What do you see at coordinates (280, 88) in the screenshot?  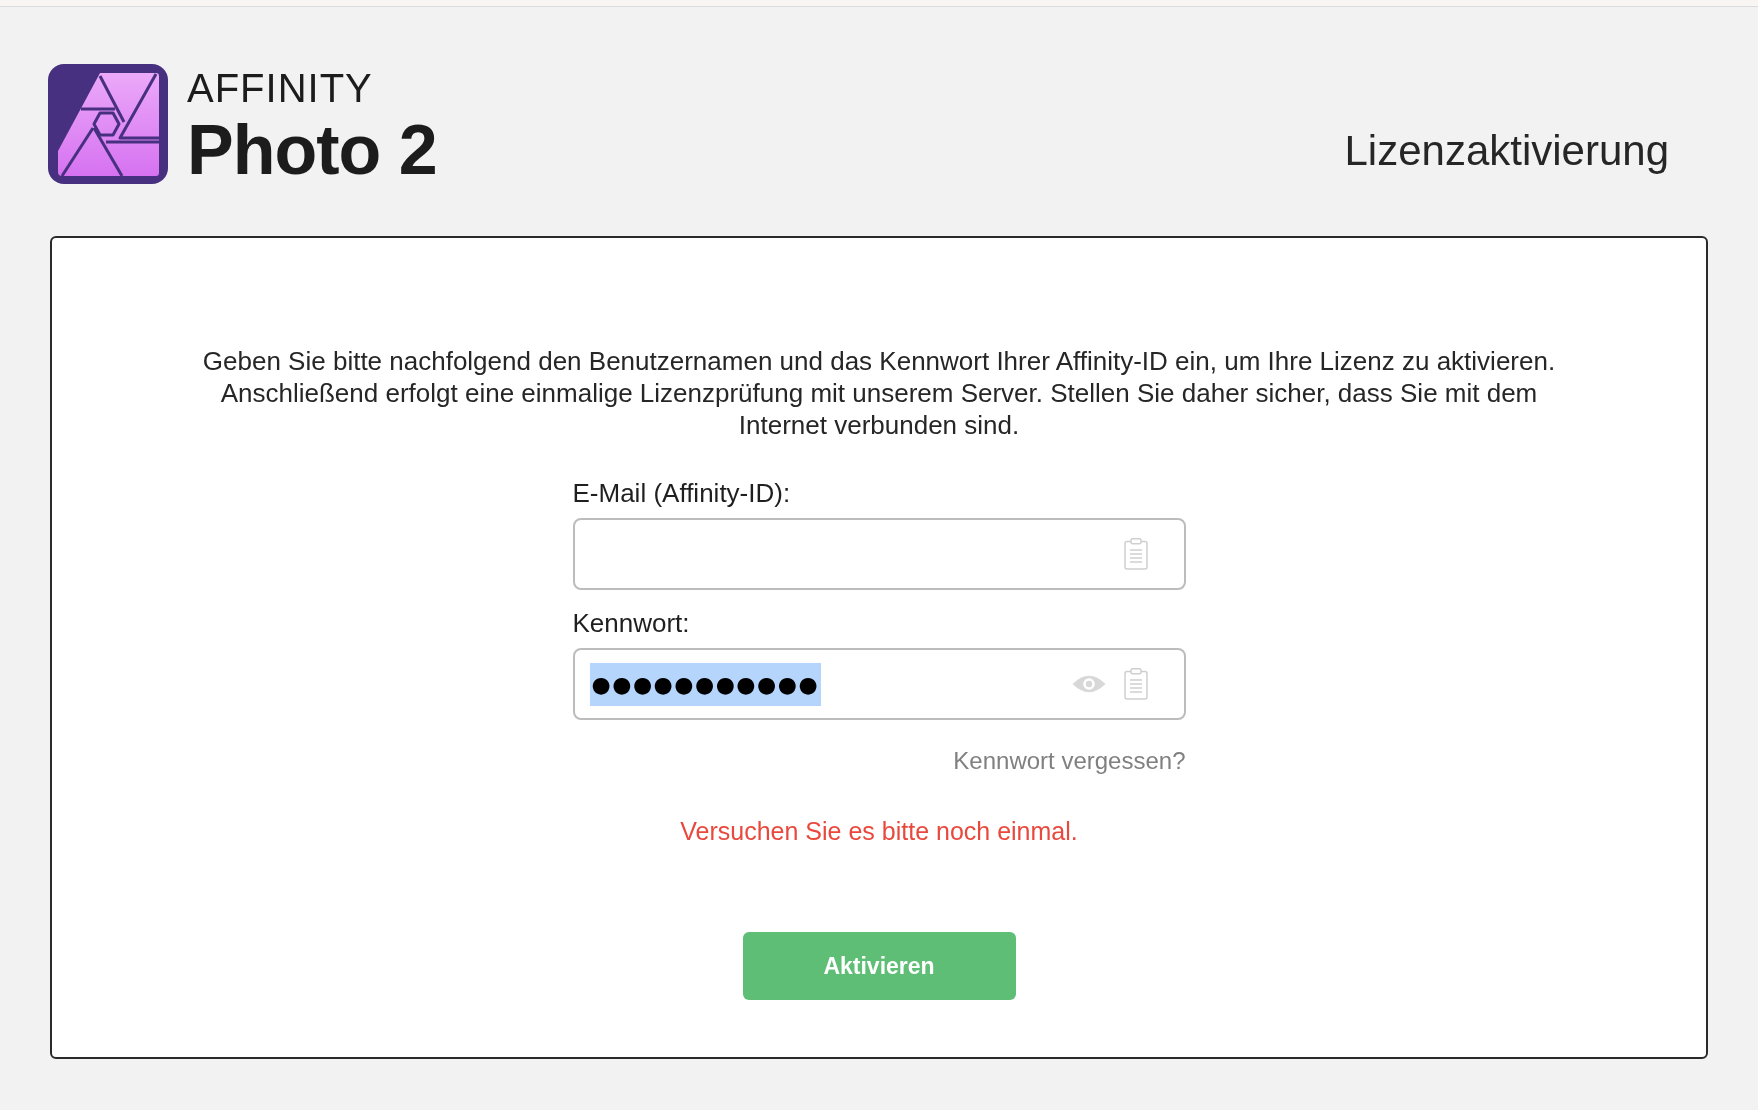 I see `brand-name: AFFINITY` at bounding box center [280, 88].